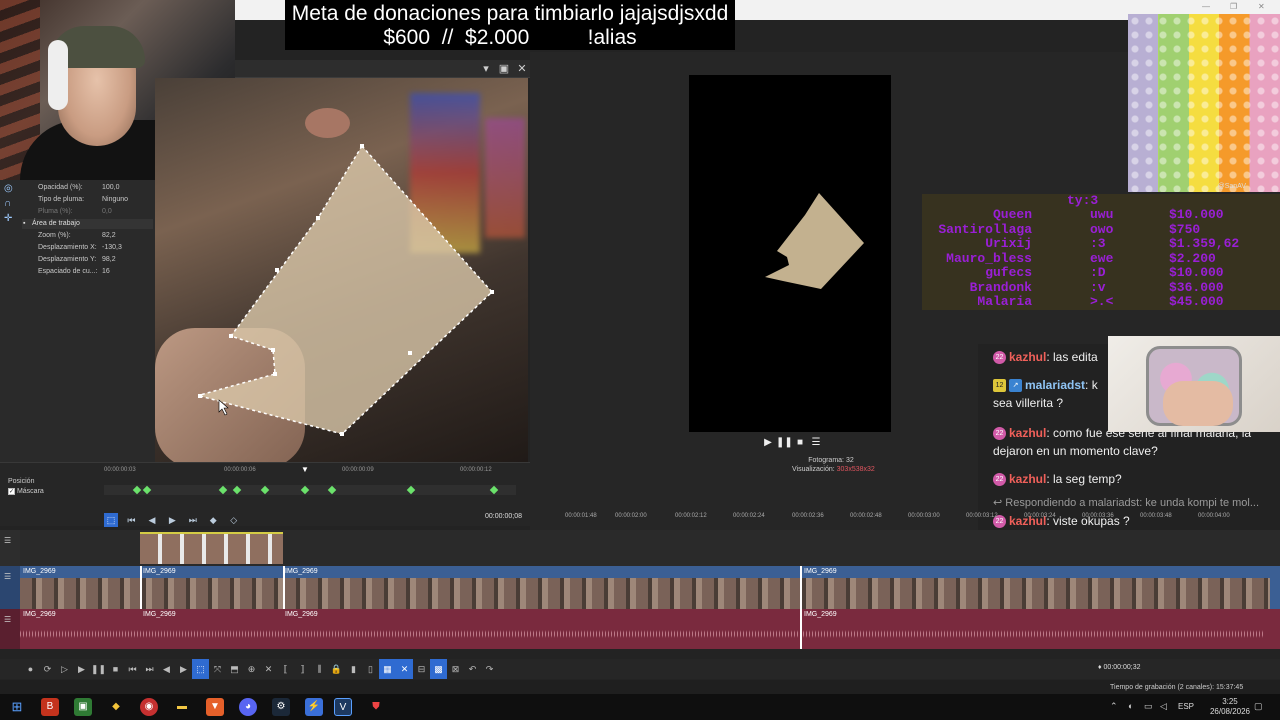 The height and width of the screenshot is (720, 1280). Describe the element at coordinates (234, 669) in the screenshot. I see `selection-tool-icon: ⬒` at that location.